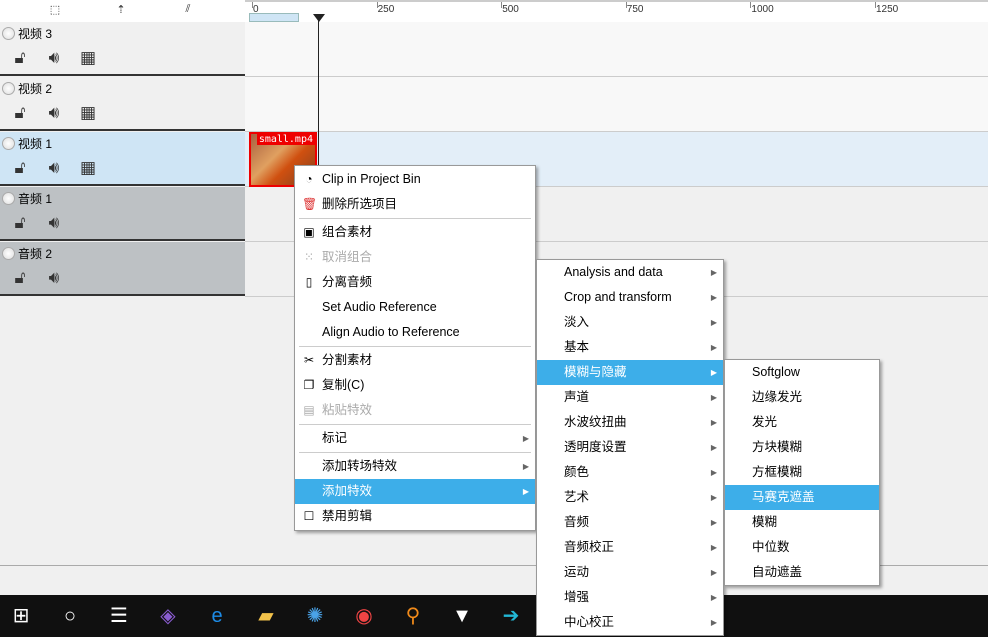 The image size is (988, 637). Describe the element at coordinates (511, 616) in the screenshot. I see `app-arrow-icon: ➔` at that location.